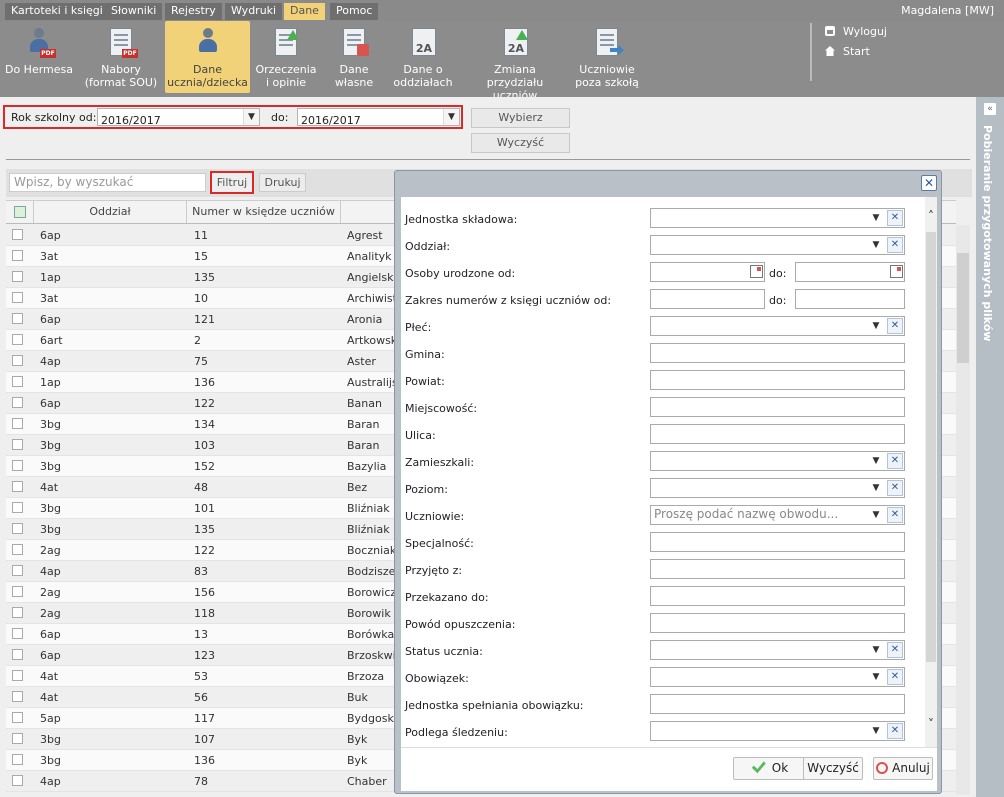 This screenshot has height=797, width=1004. What do you see at coordinates (931, 216) in the screenshot?
I see `chevron-up-icon: ˄` at bounding box center [931, 216].